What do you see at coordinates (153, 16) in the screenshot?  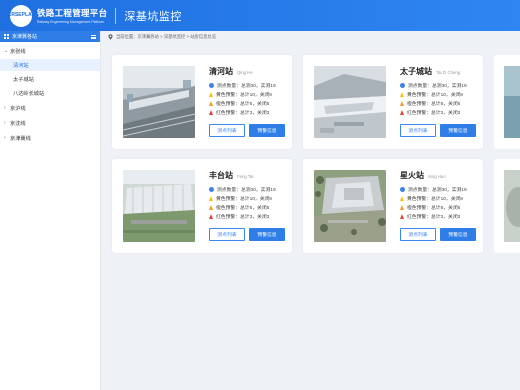 I see `module-title: 深基坑监控` at bounding box center [153, 16].